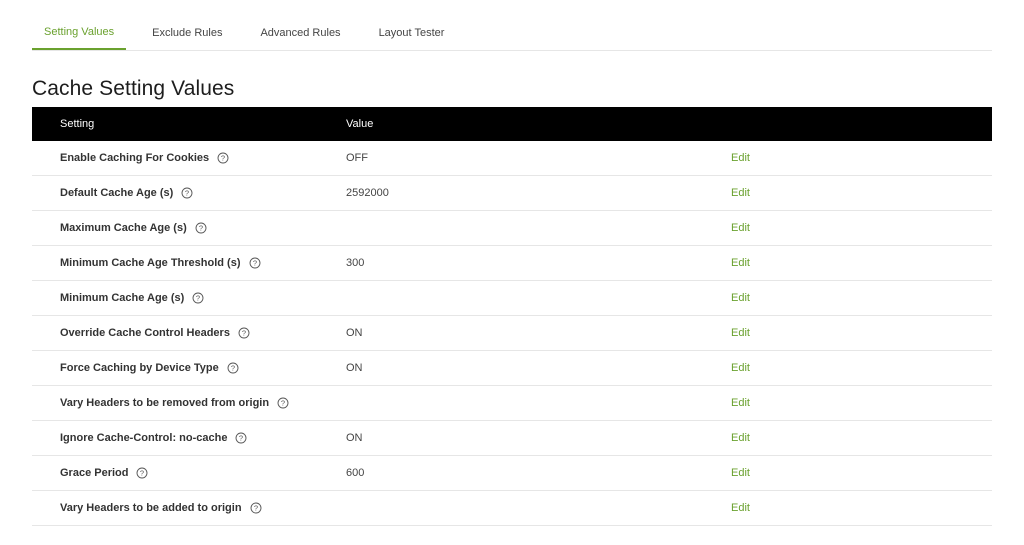 The width and height of the screenshot is (1024, 545). I want to click on table-row: Enable Caching For Cookies? OFF Edit, so click(512, 158).